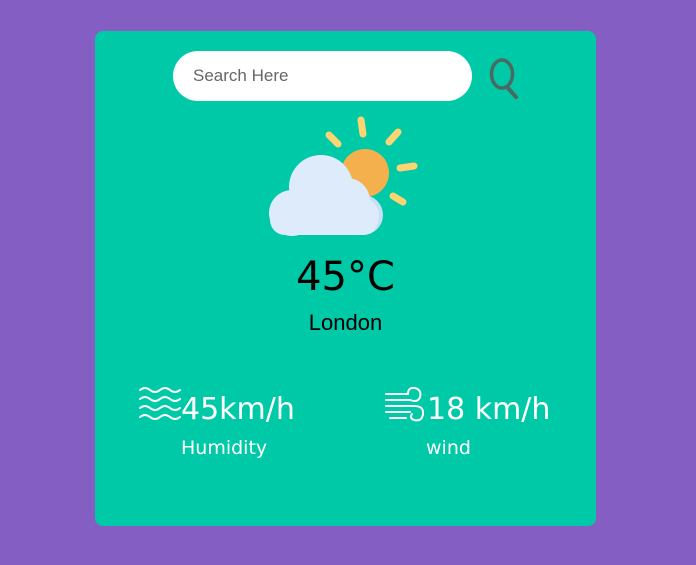 This screenshot has height=565, width=696. What do you see at coordinates (160, 403) in the screenshot?
I see `humidity-waves-icon` at bounding box center [160, 403].